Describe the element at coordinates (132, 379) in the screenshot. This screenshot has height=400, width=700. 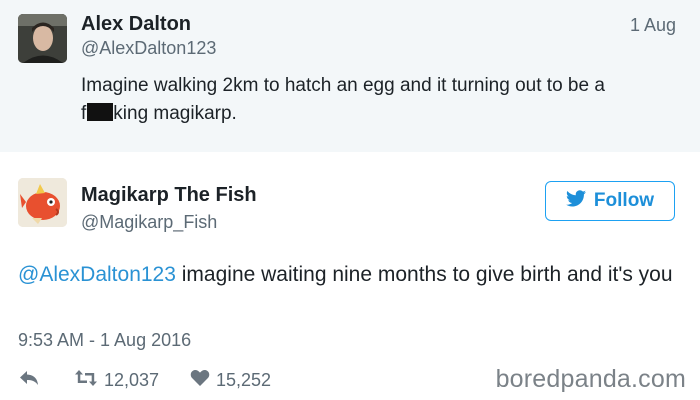
I see `retweet-count: 12,037` at that location.